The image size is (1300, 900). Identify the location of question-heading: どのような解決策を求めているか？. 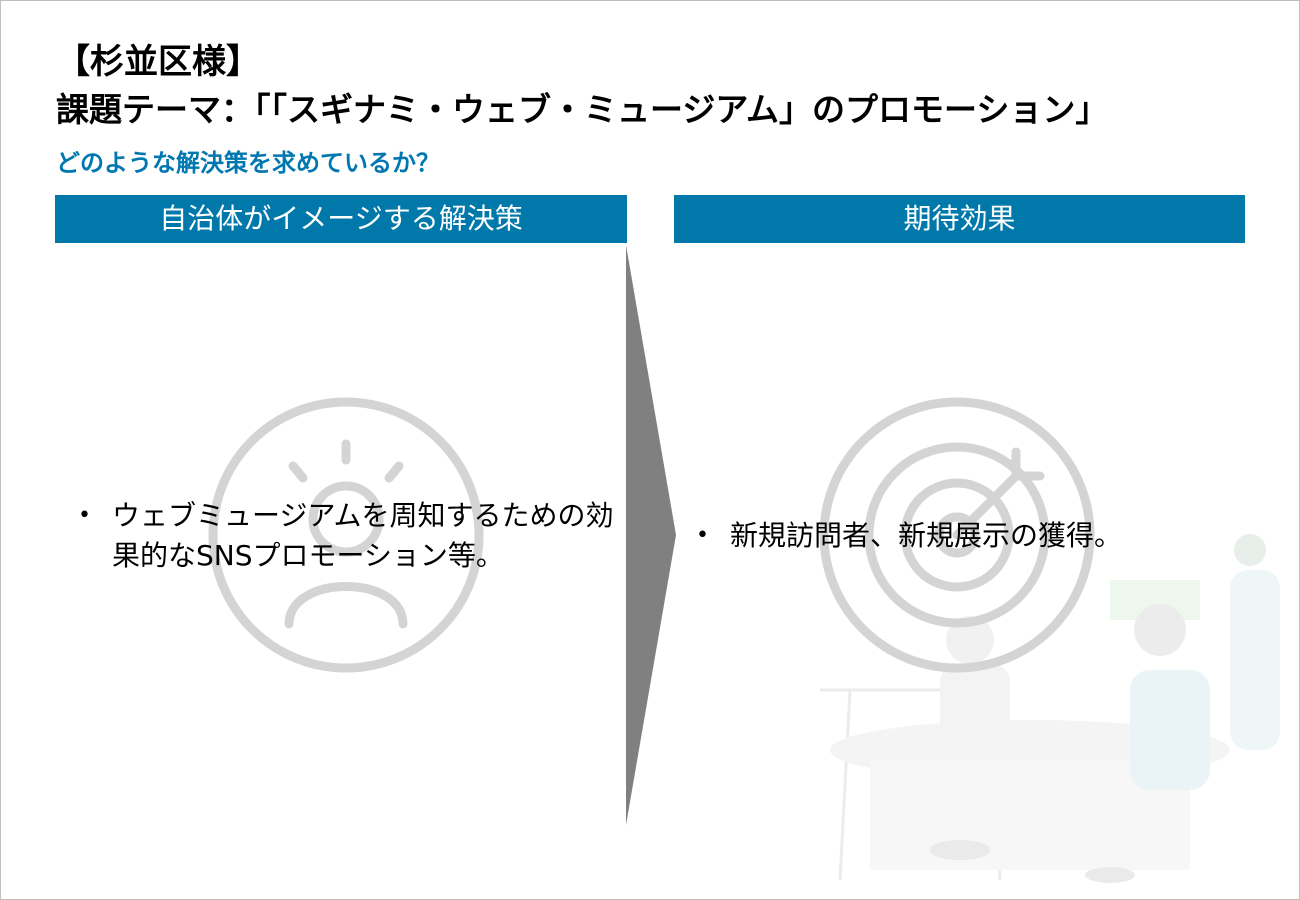
(248, 163).